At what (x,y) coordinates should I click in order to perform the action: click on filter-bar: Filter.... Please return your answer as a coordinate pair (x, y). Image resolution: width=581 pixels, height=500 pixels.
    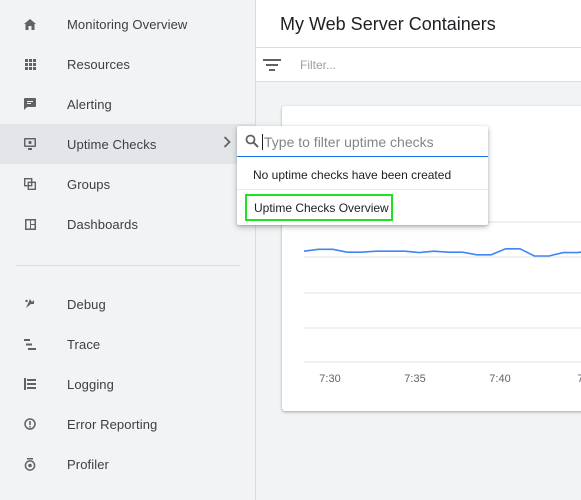
    Looking at the image, I should click on (418, 65).